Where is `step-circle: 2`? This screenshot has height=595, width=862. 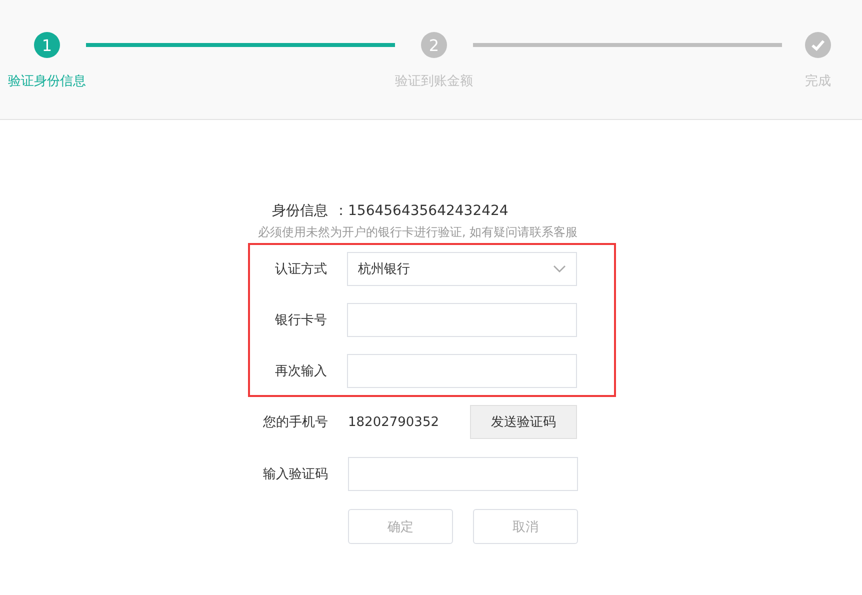
step-circle: 2 is located at coordinates (434, 45).